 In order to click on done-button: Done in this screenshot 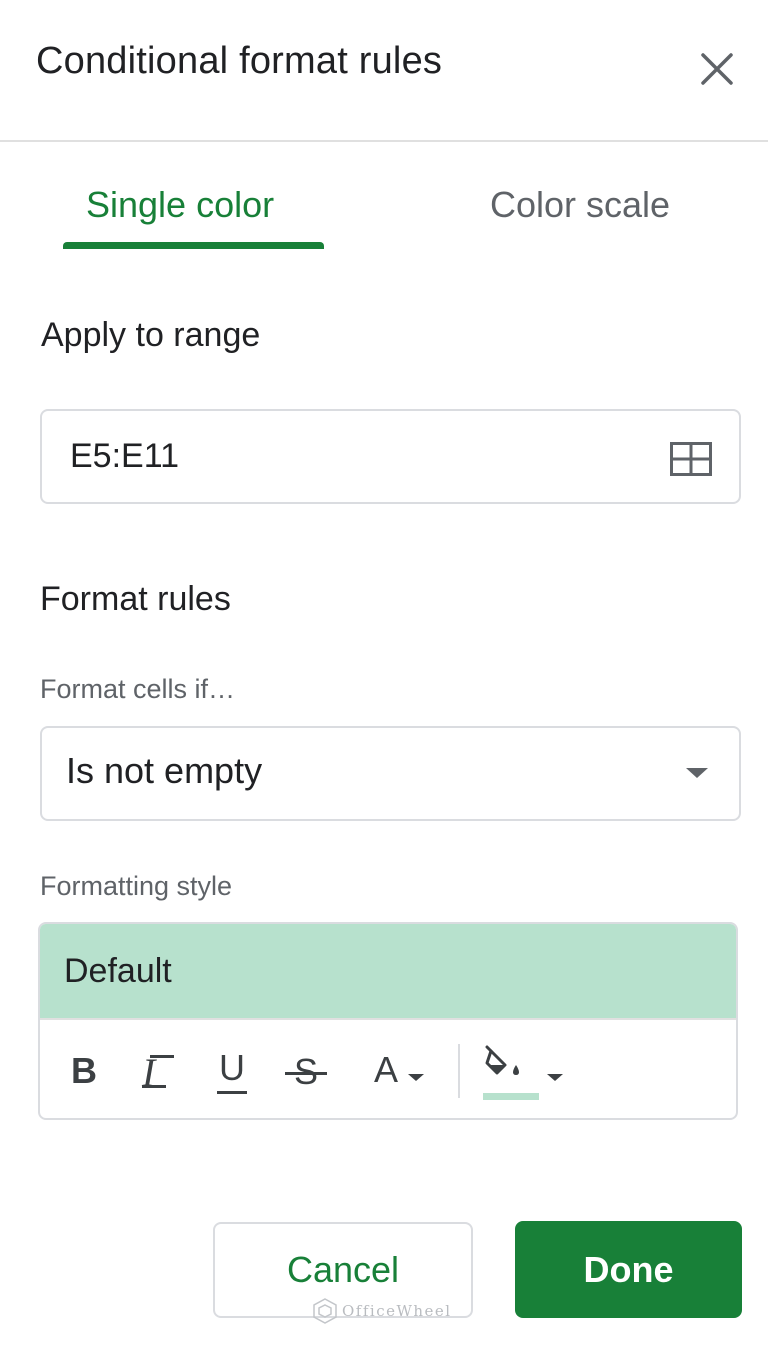, I will do `click(628, 1269)`.